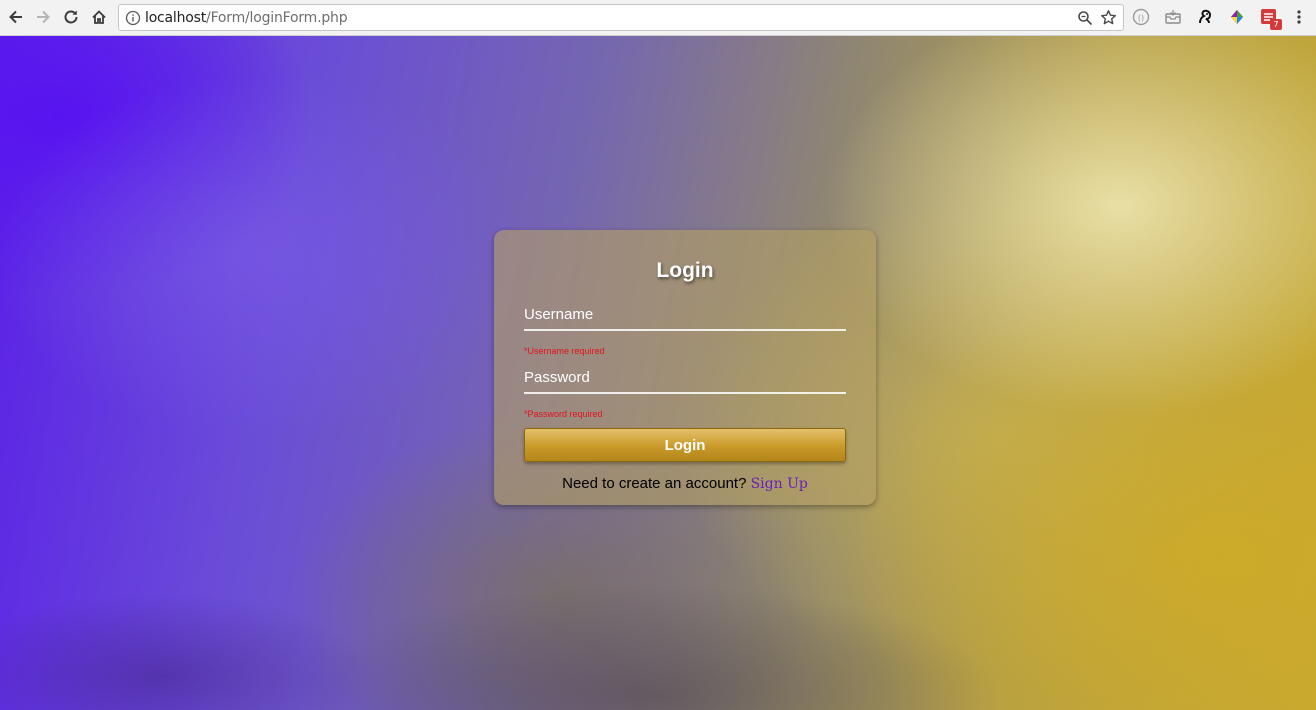 This screenshot has height=710, width=1316. I want to click on login-title: Login, so click(685, 270).